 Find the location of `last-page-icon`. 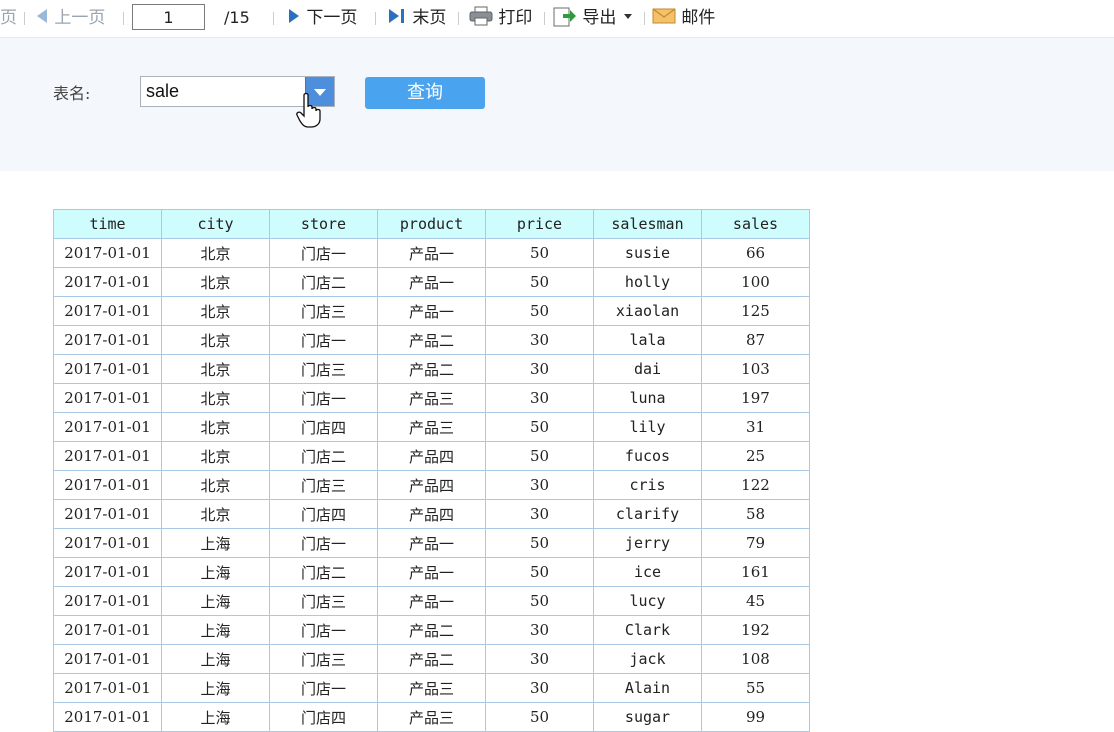

last-page-icon is located at coordinates (396, 16).